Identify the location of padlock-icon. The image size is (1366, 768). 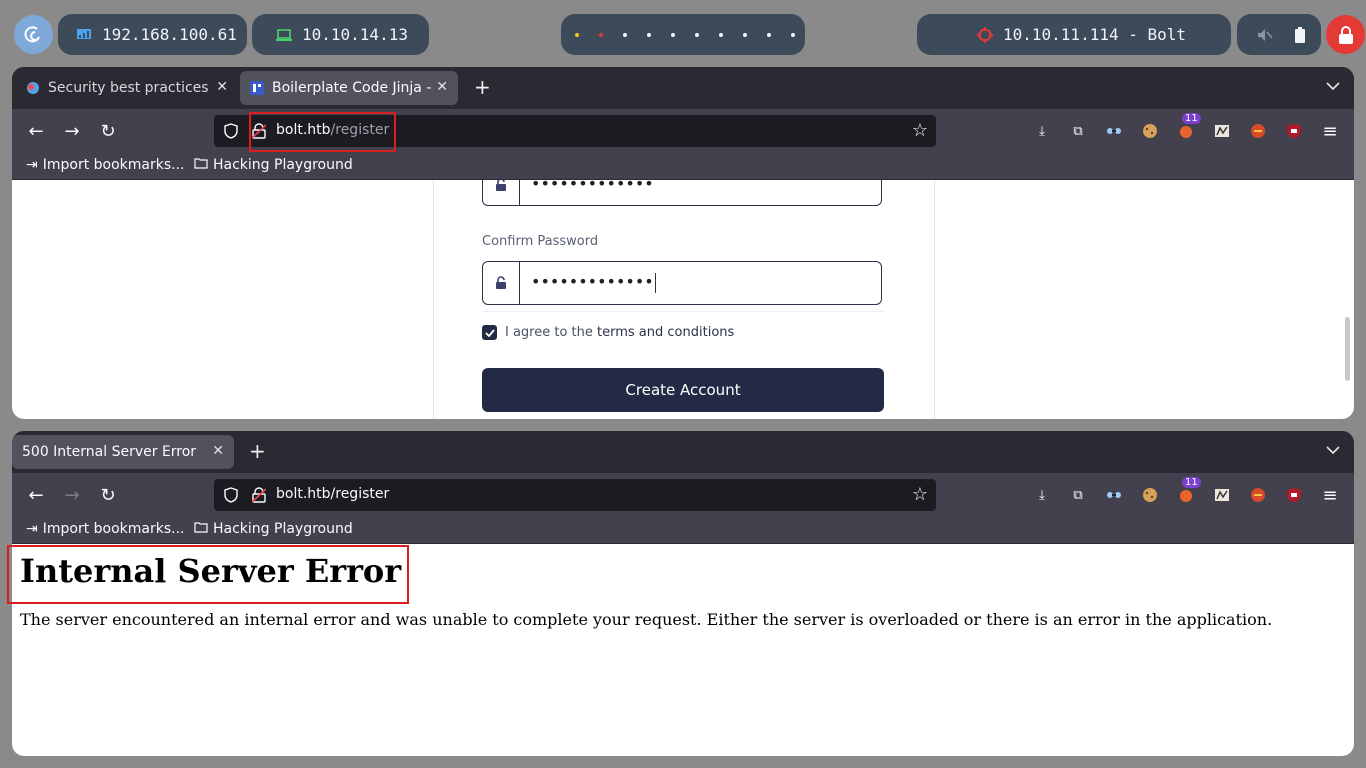
(1345, 34).